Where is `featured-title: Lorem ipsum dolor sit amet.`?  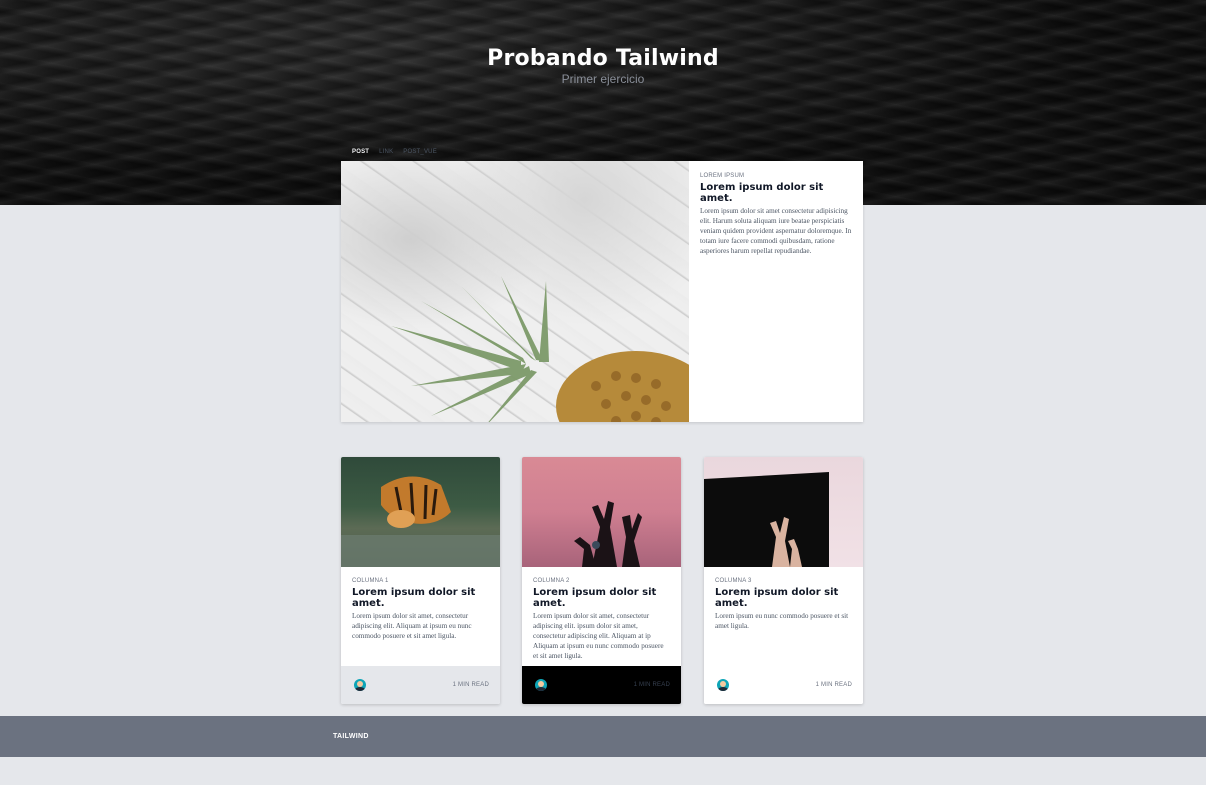
featured-title: Lorem ipsum dolor sit amet. is located at coordinates (776, 193).